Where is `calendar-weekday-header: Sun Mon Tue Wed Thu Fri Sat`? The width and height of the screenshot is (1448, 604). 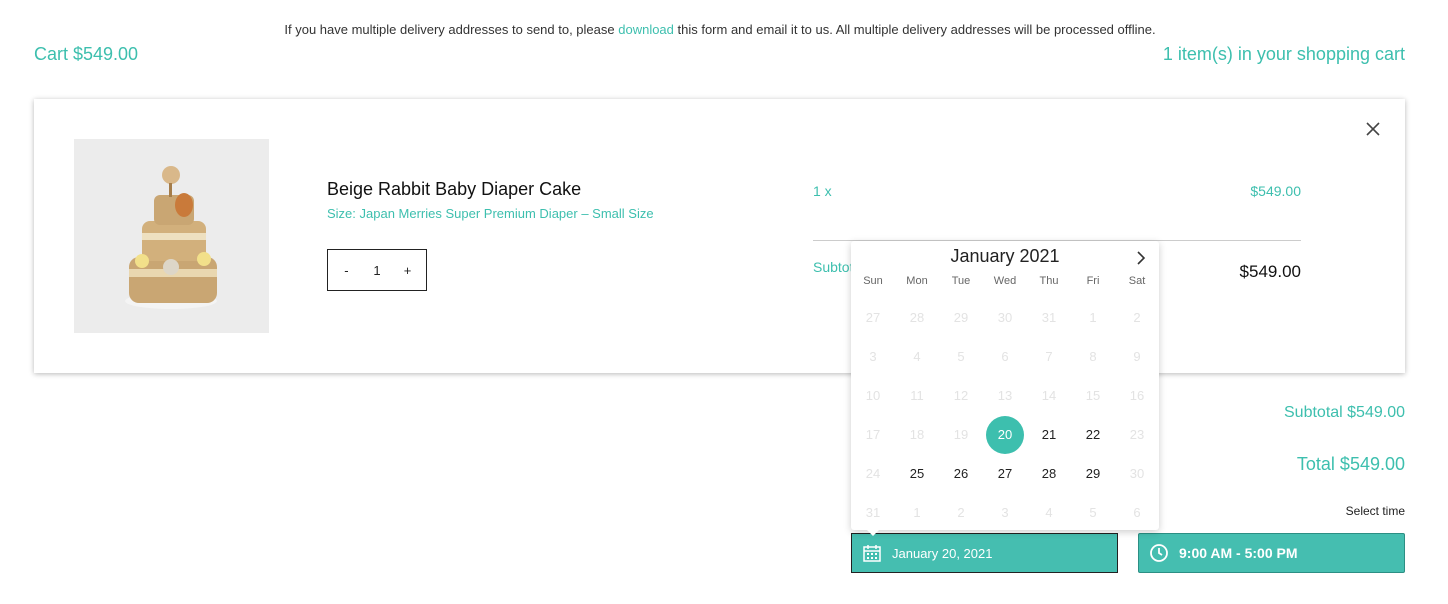 calendar-weekday-header: Sun Mon Tue Wed Thu Fri Sat is located at coordinates (1005, 281).